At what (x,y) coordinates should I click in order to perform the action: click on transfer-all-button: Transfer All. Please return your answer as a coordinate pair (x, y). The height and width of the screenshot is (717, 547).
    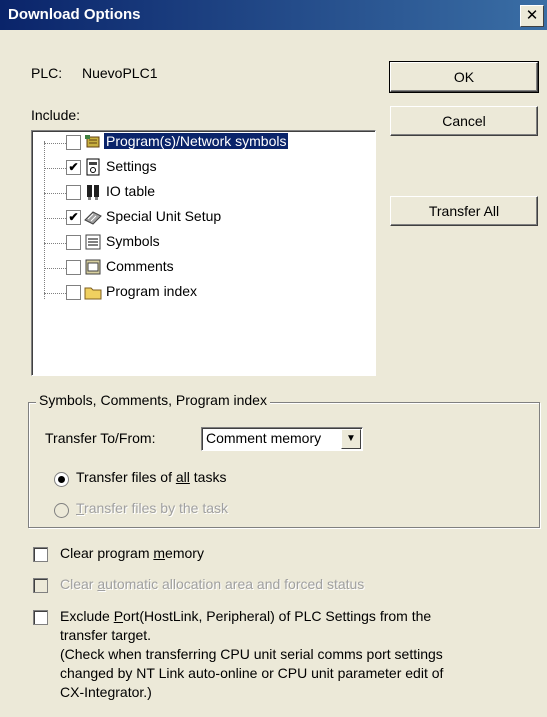
    Looking at the image, I should click on (464, 211).